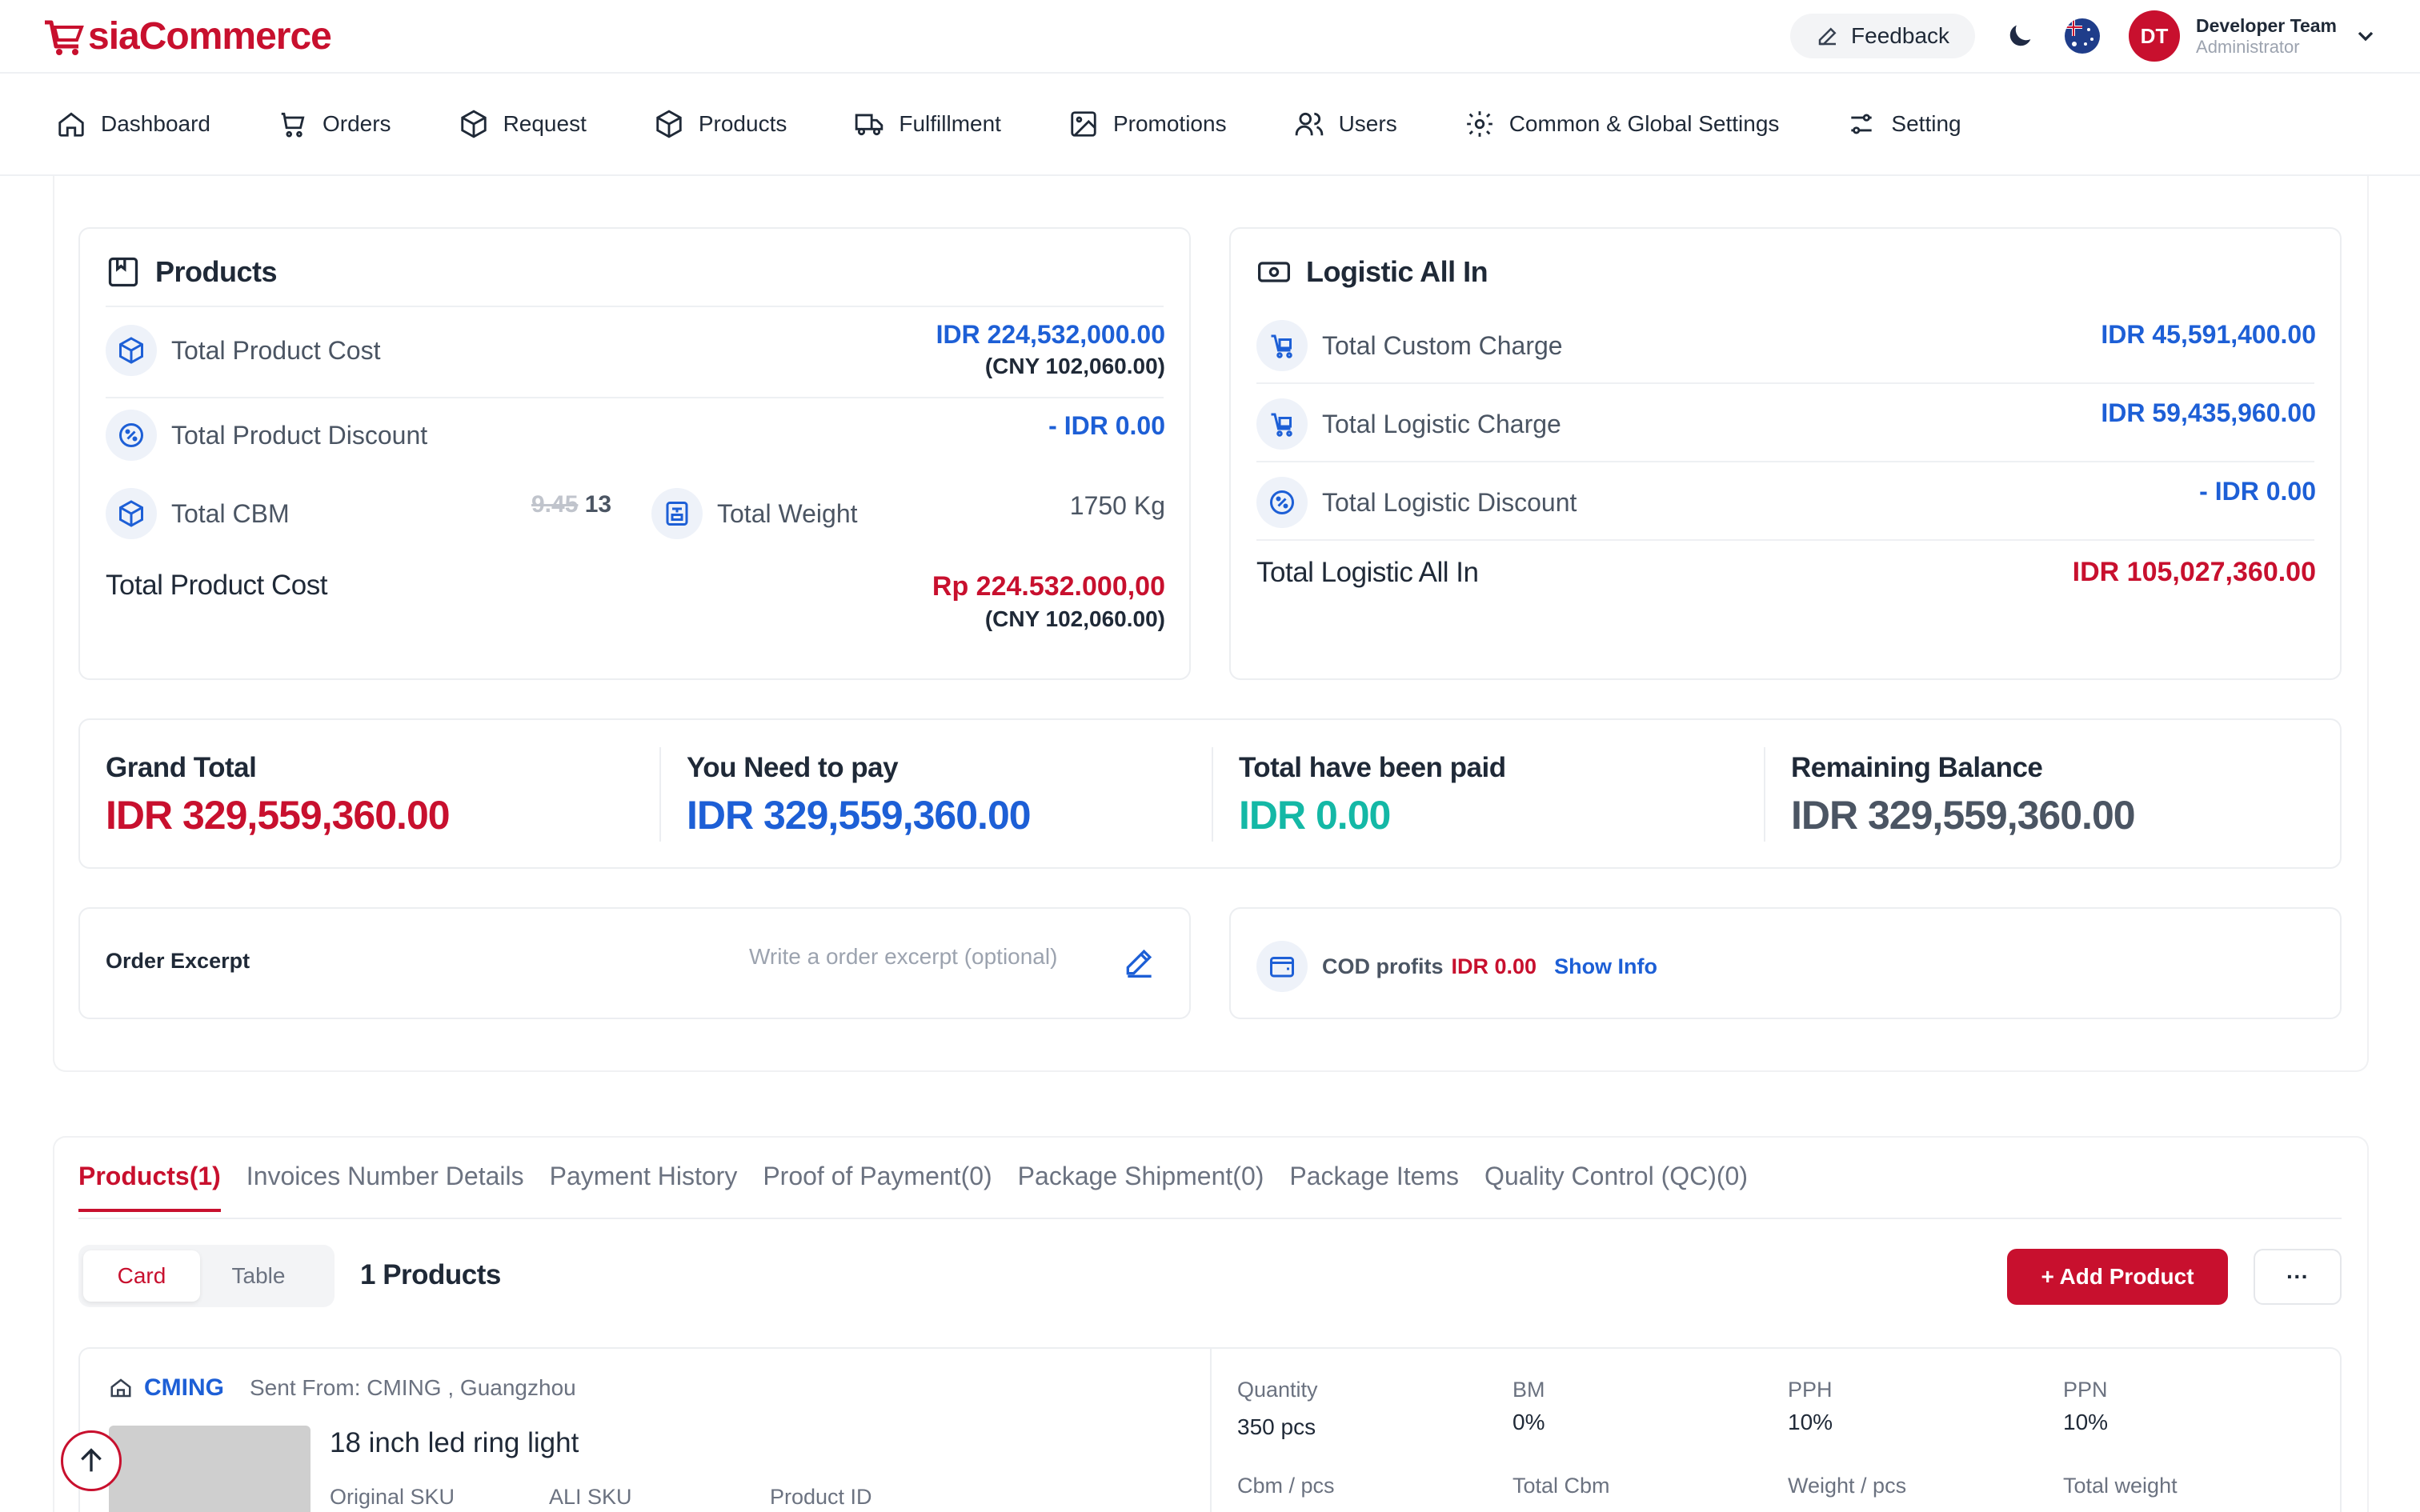 Image resolution: width=2420 pixels, height=1512 pixels. I want to click on cod-label: COD profits, so click(1383, 966).